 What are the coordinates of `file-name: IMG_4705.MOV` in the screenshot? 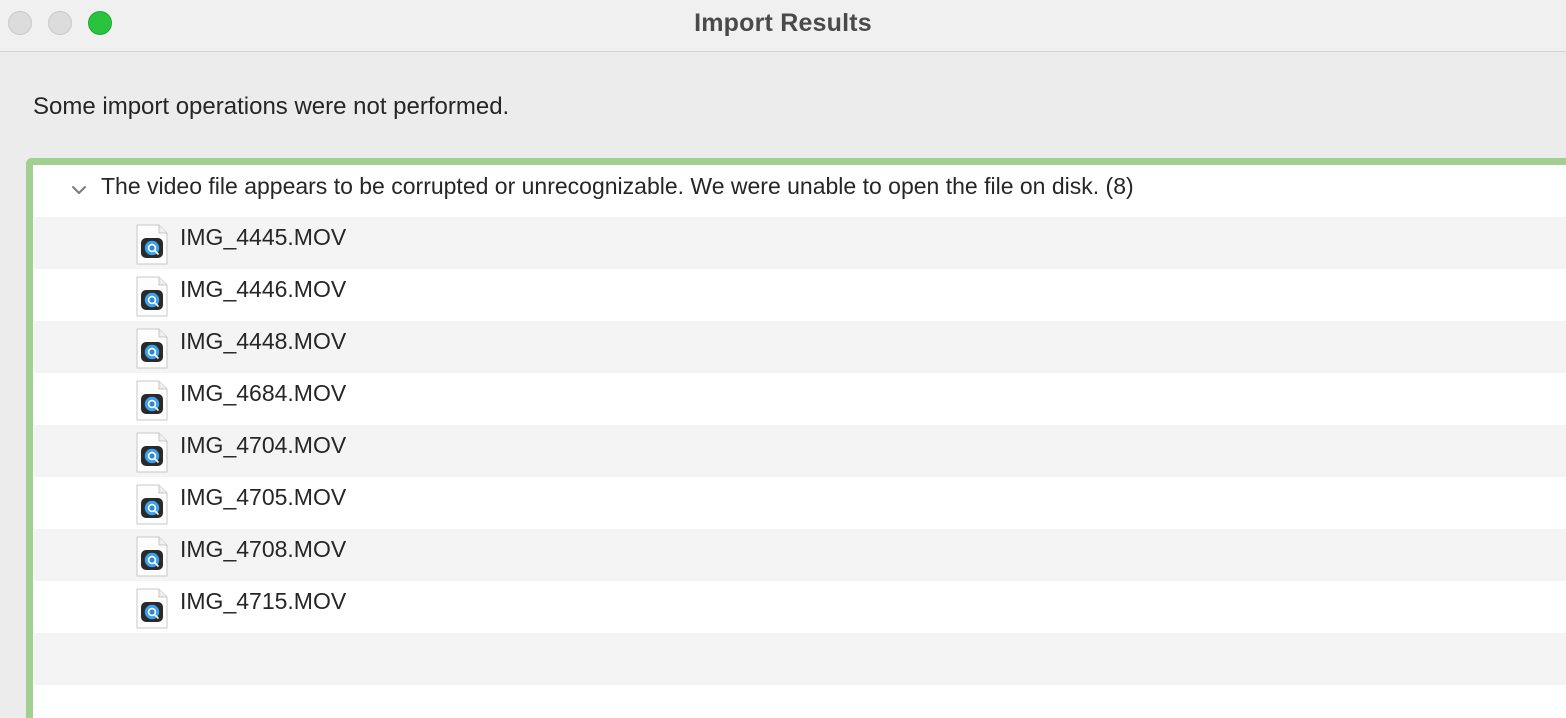 It's located at (263, 497).